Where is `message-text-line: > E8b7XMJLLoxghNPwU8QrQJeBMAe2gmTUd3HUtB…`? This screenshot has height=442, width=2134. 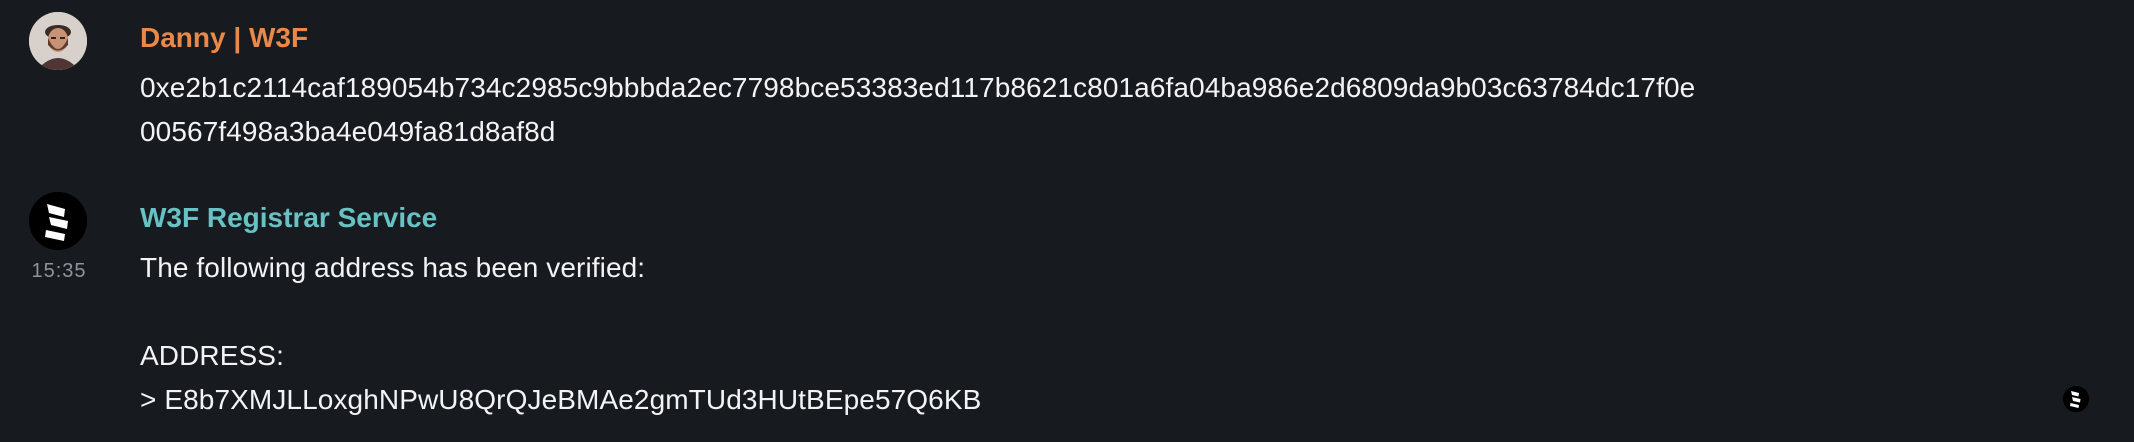
message-text-line: > E8b7XMJLLoxghNPwU8QrQJeBMAe2gmTUd3HUtB… is located at coordinates (561, 399).